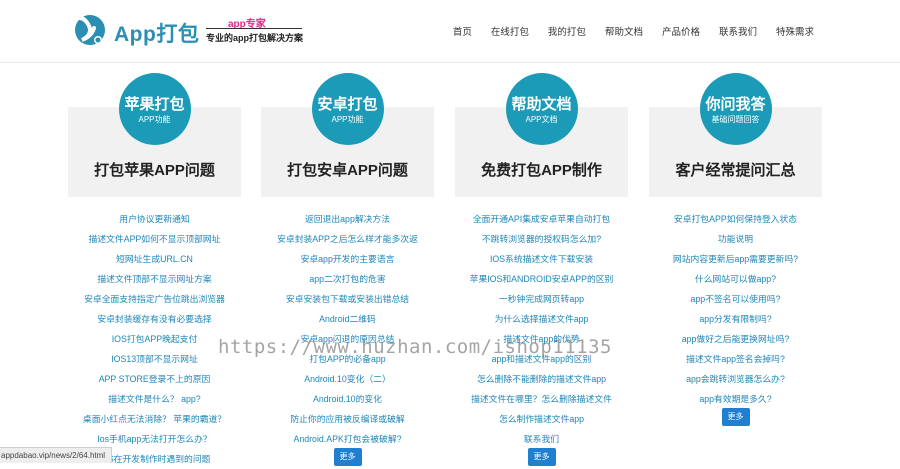 Image resolution: width=900 pixels, height=469 pixels. What do you see at coordinates (735, 219) in the screenshot?
I see `list-item: 安卓打包APP如何保持登入状态` at bounding box center [735, 219].